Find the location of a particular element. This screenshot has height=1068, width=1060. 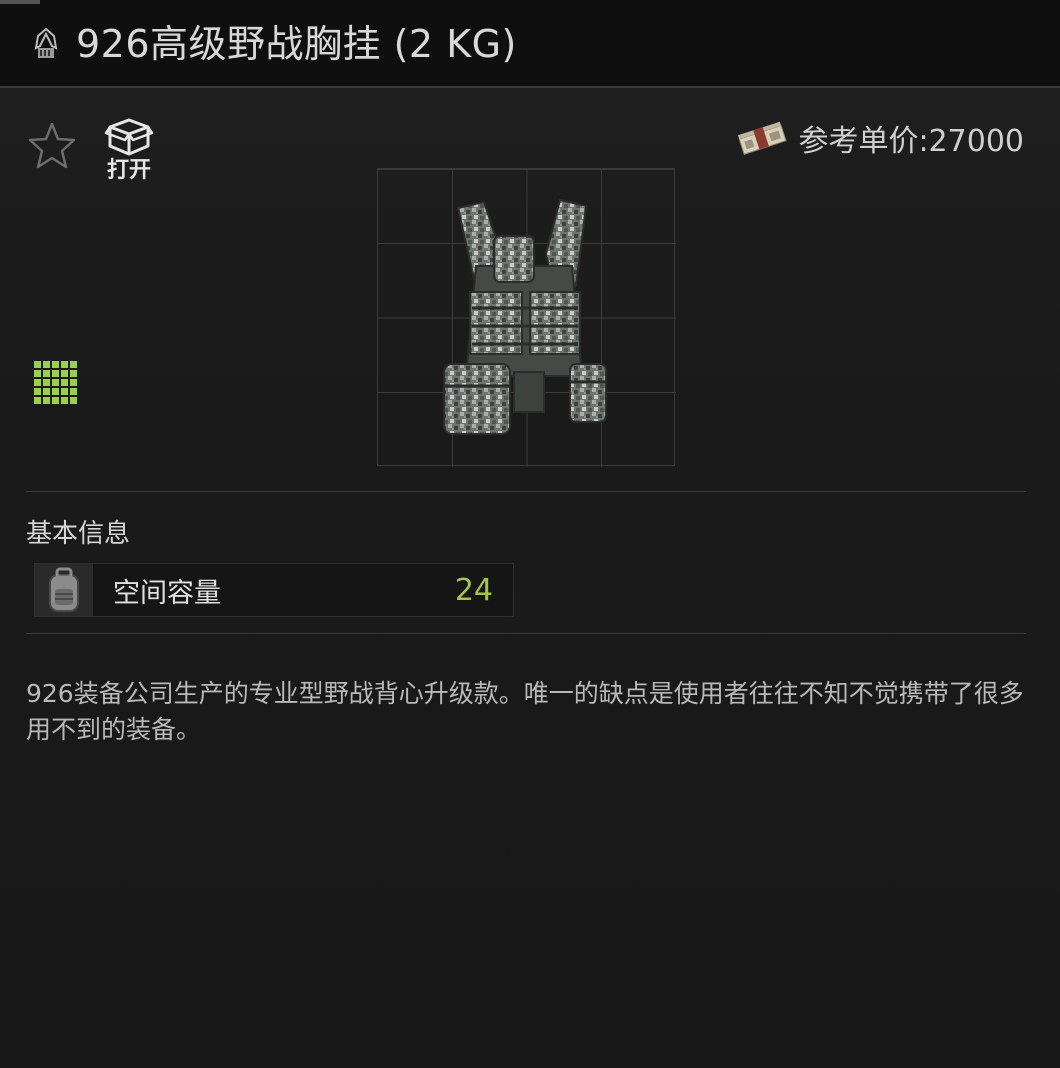

item-title: 926高级野战胸挂 (2 KG) is located at coordinates (296, 44).